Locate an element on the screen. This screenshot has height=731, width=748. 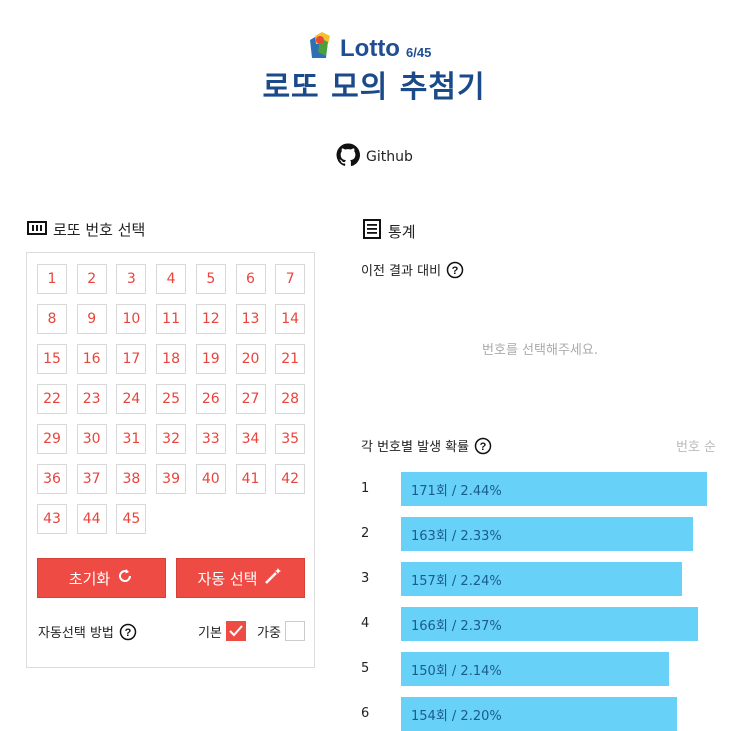
number-ball-23: 23 is located at coordinates (91, 399).